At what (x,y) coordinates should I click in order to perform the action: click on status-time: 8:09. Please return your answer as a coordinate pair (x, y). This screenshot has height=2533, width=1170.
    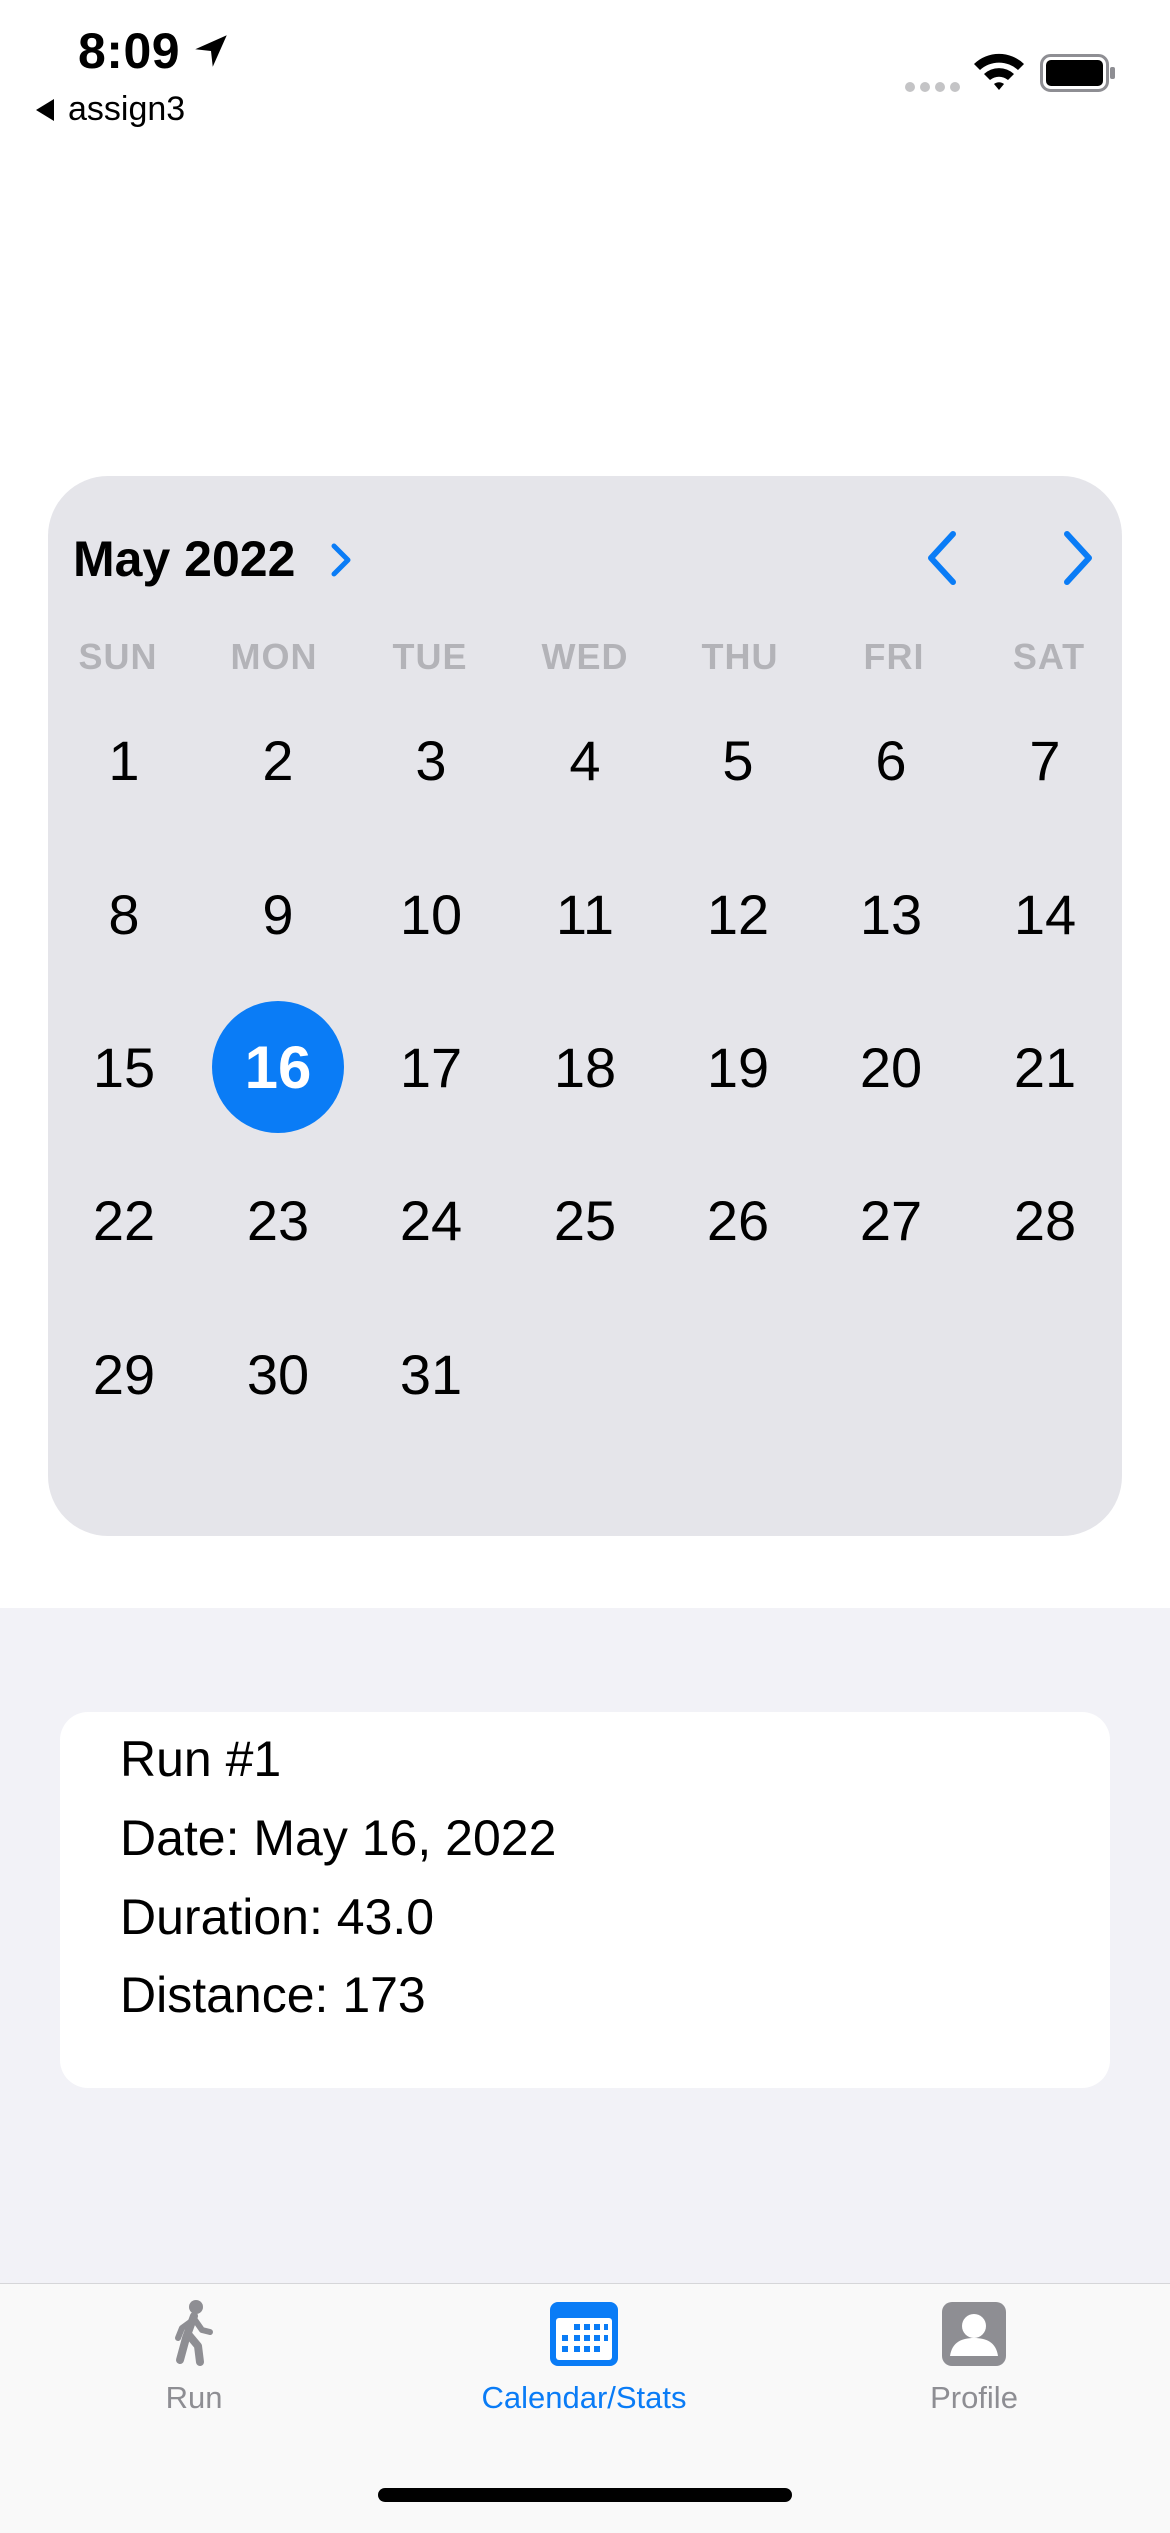
    Looking at the image, I should click on (129, 51).